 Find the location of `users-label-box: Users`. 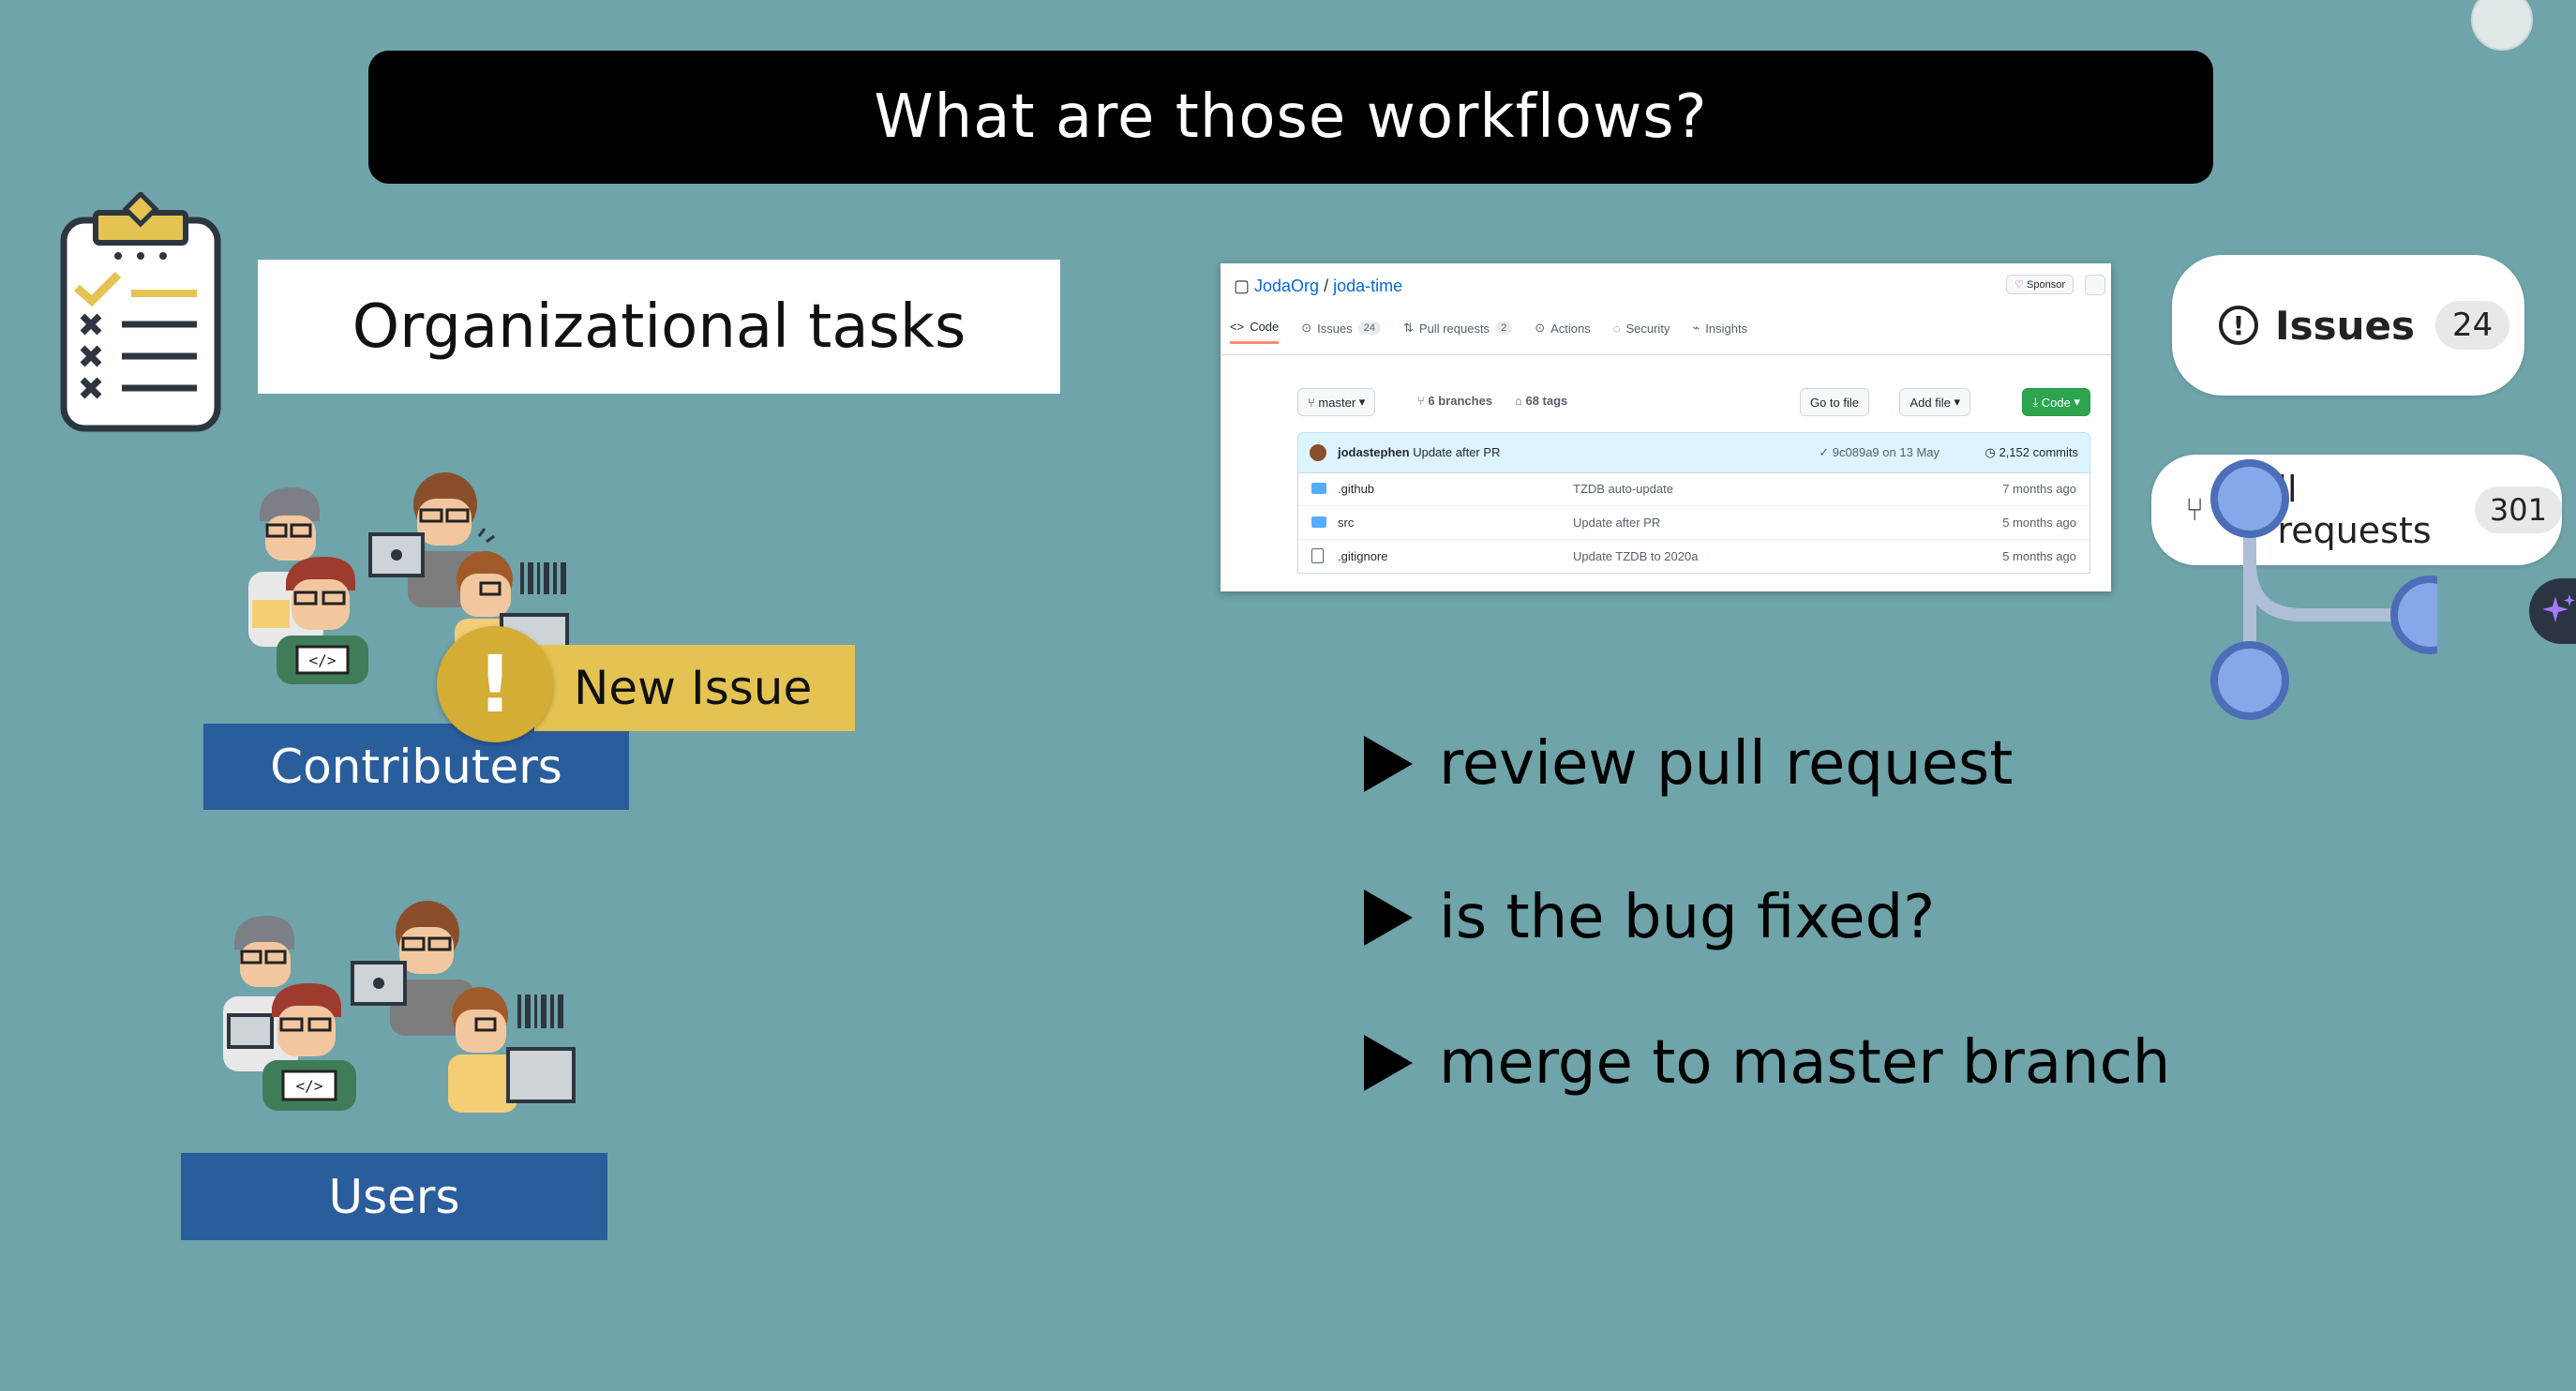

users-label-box: Users is located at coordinates (394, 1196).